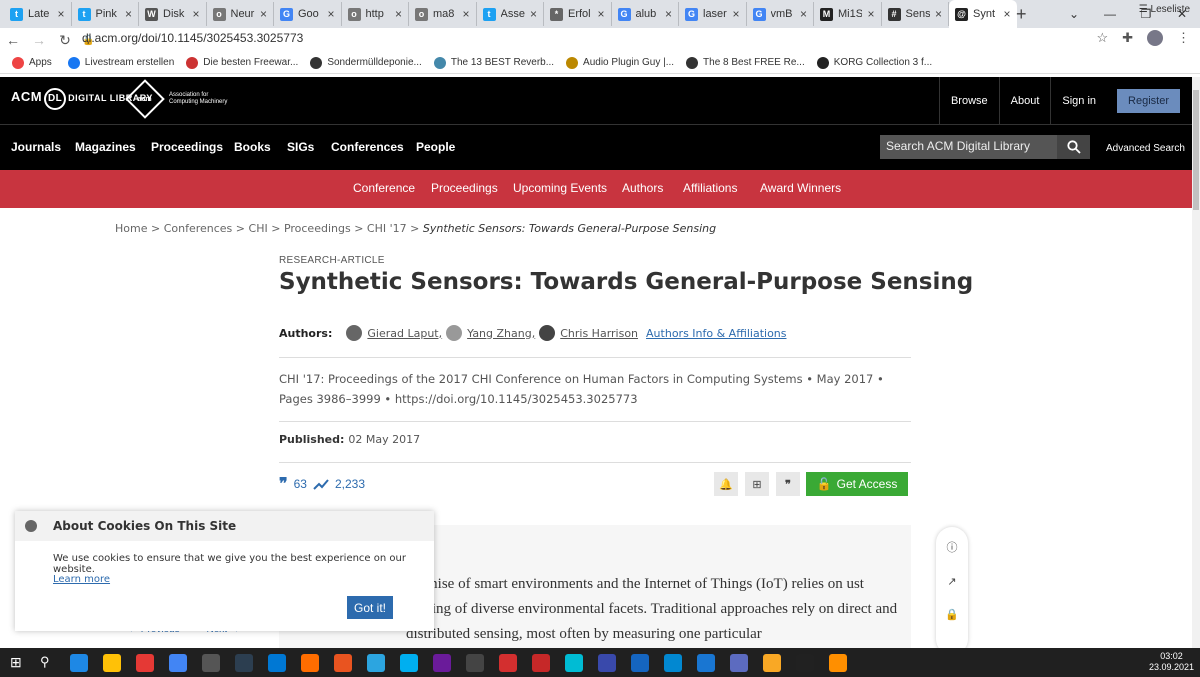  Describe the element at coordinates (642, 188) in the screenshot. I see `subnav-authors: Authors` at that location.